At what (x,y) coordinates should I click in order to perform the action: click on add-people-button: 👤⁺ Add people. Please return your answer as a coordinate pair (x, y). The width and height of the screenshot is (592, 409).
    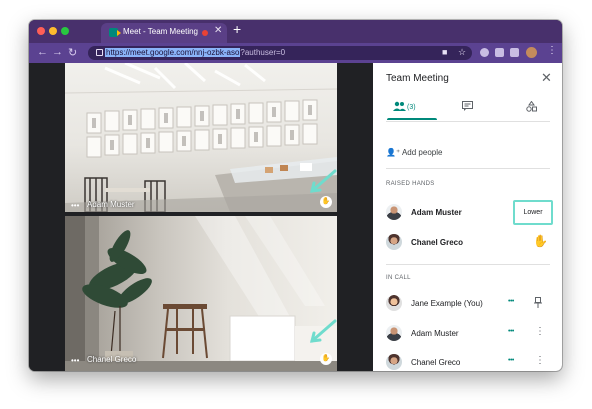
    Looking at the image, I should click on (414, 152).